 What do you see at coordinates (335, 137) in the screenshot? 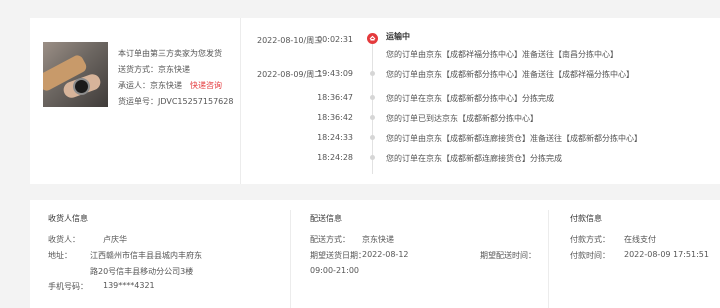
I see `event-time: 18:24:33` at bounding box center [335, 137].